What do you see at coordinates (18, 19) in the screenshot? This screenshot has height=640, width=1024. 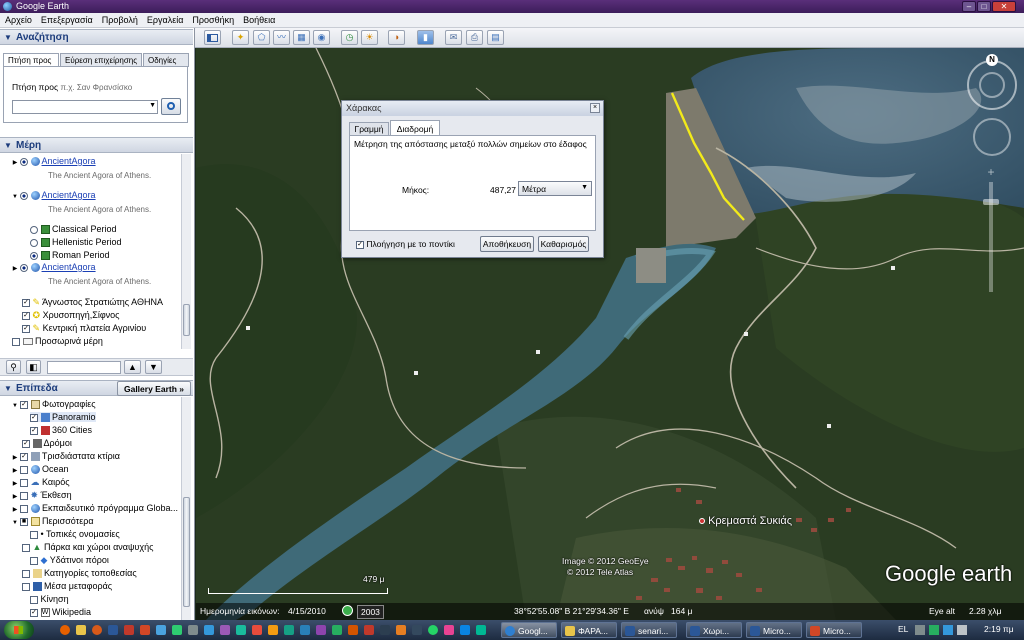 I see `menu-file: Αρχείο` at bounding box center [18, 19].